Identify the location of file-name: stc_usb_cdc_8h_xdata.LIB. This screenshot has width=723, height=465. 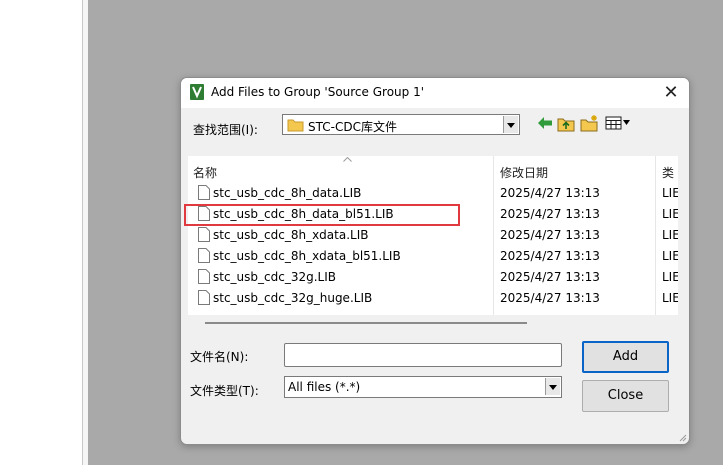
(291, 235).